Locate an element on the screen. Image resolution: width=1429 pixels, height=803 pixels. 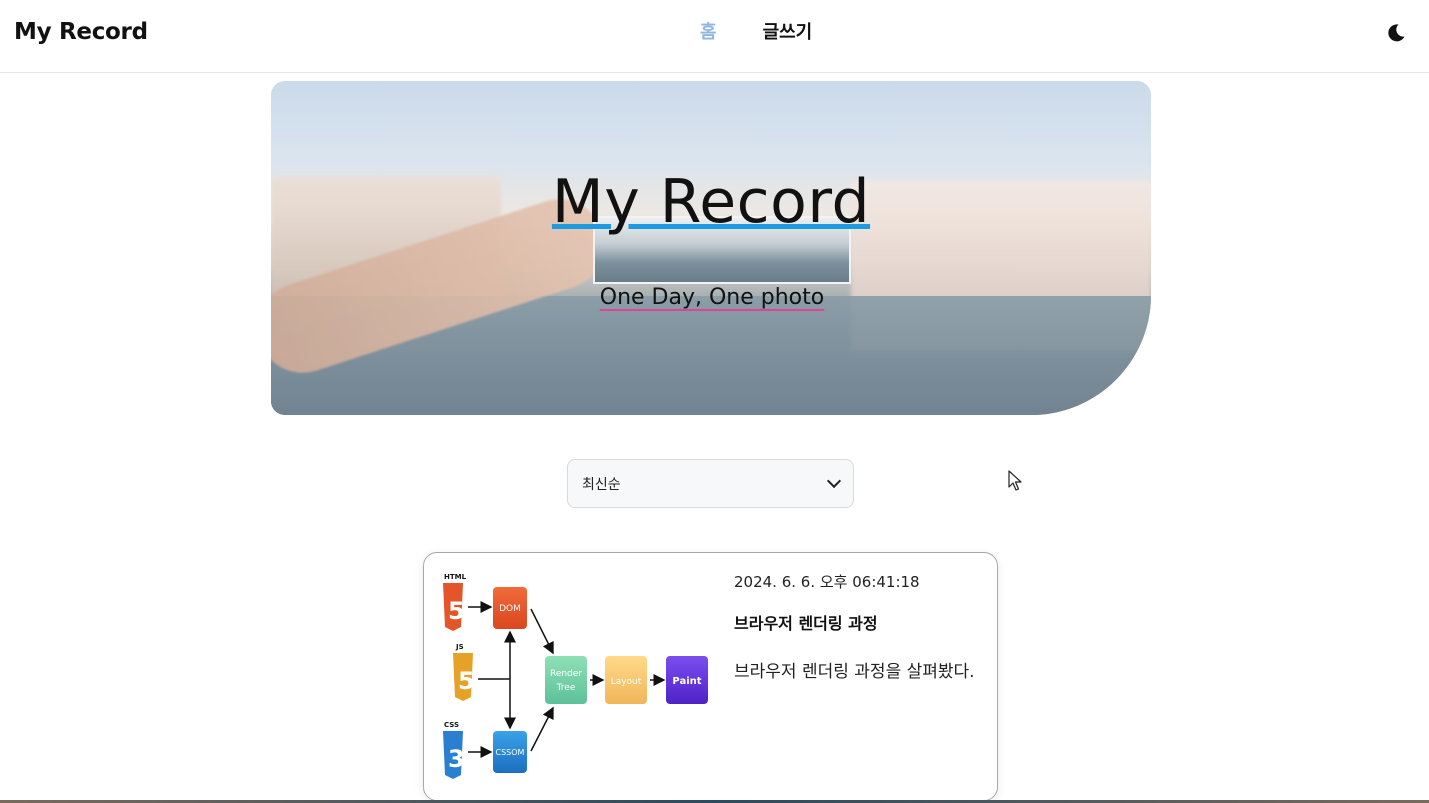
brand-logo: My Record is located at coordinates (81, 32).